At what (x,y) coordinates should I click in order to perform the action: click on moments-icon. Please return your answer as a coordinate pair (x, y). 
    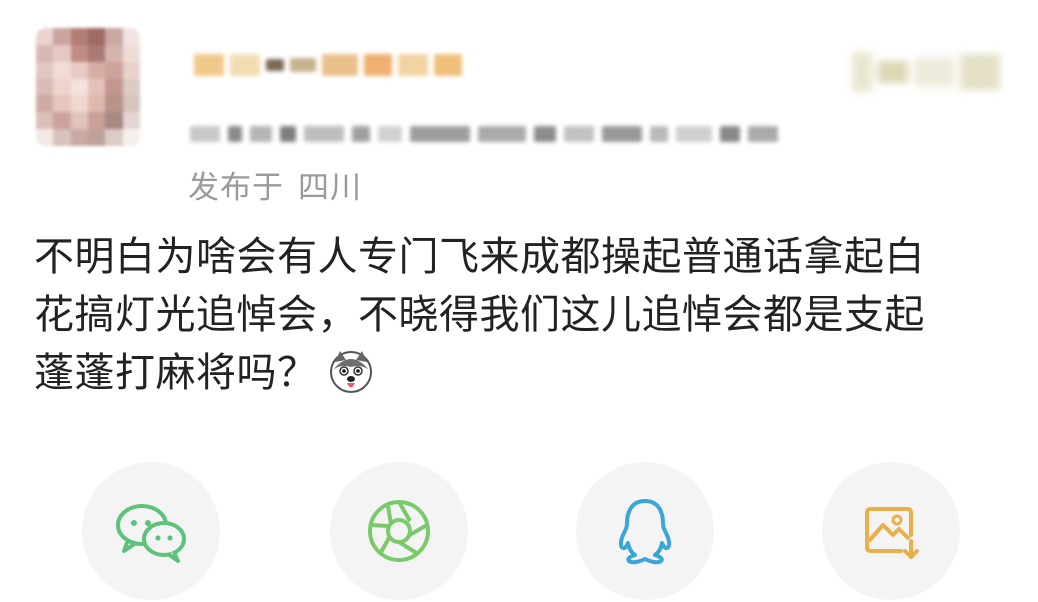
    Looking at the image, I should click on (399, 531).